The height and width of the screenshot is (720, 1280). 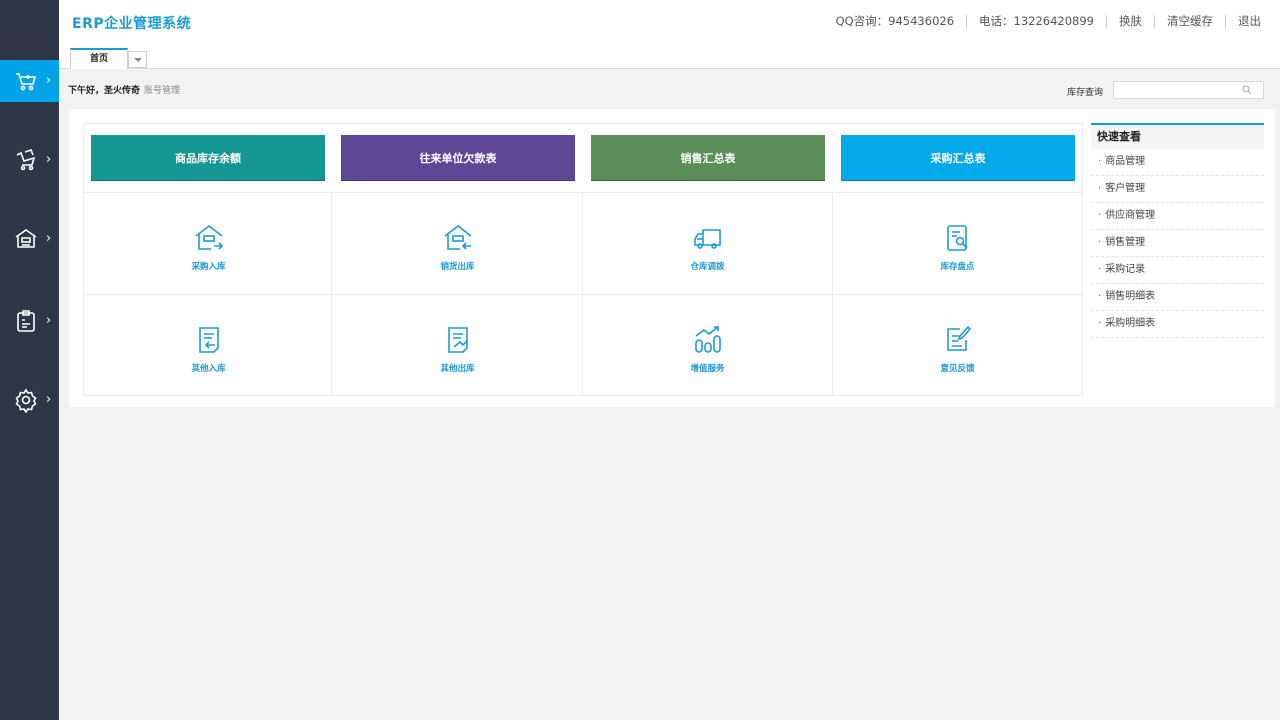 What do you see at coordinates (1177, 243) in the screenshot?
I see `quick-view-item: 销售管理` at bounding box center [1177, 243].